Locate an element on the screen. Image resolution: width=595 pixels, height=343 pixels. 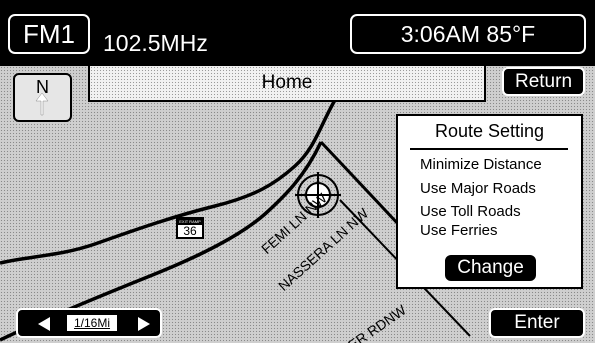
destination-bar: Home is located at coordinates (287, 84).